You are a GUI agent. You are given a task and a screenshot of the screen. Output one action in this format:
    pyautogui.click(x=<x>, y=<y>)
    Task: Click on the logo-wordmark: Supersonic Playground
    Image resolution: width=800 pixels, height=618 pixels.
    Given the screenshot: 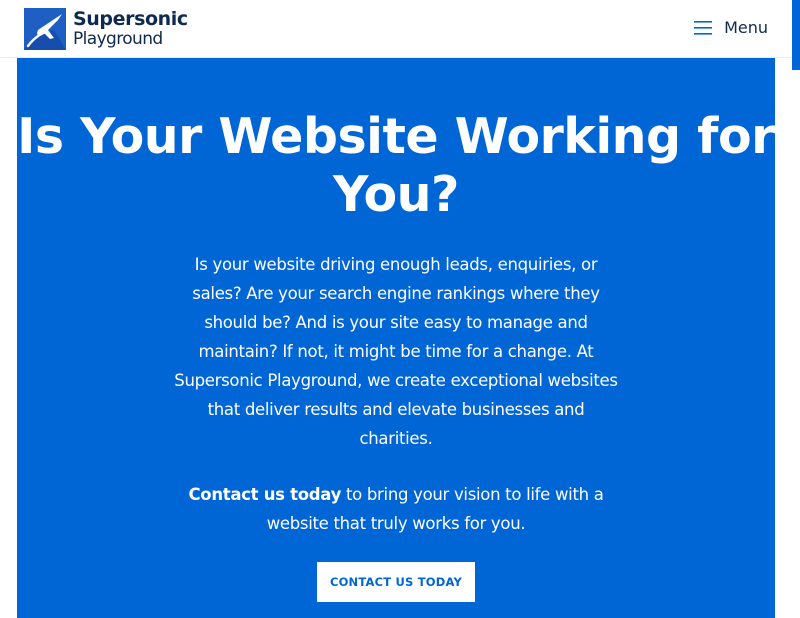 What is the action you would take?
    pyautogui.click(x=130, y=29)
    